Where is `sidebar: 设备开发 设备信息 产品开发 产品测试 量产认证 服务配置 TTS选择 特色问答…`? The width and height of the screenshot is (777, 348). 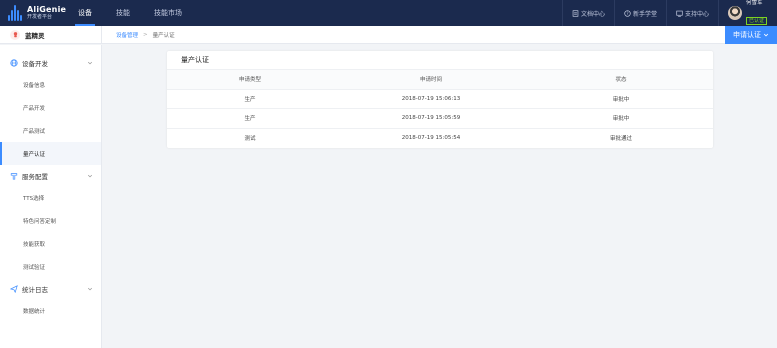
sidebar: 设备开发 设备信息 产品开发 产品测试 量产认证 服务配置 TTS选择 特色问答… is located at coordinates (51, 196).